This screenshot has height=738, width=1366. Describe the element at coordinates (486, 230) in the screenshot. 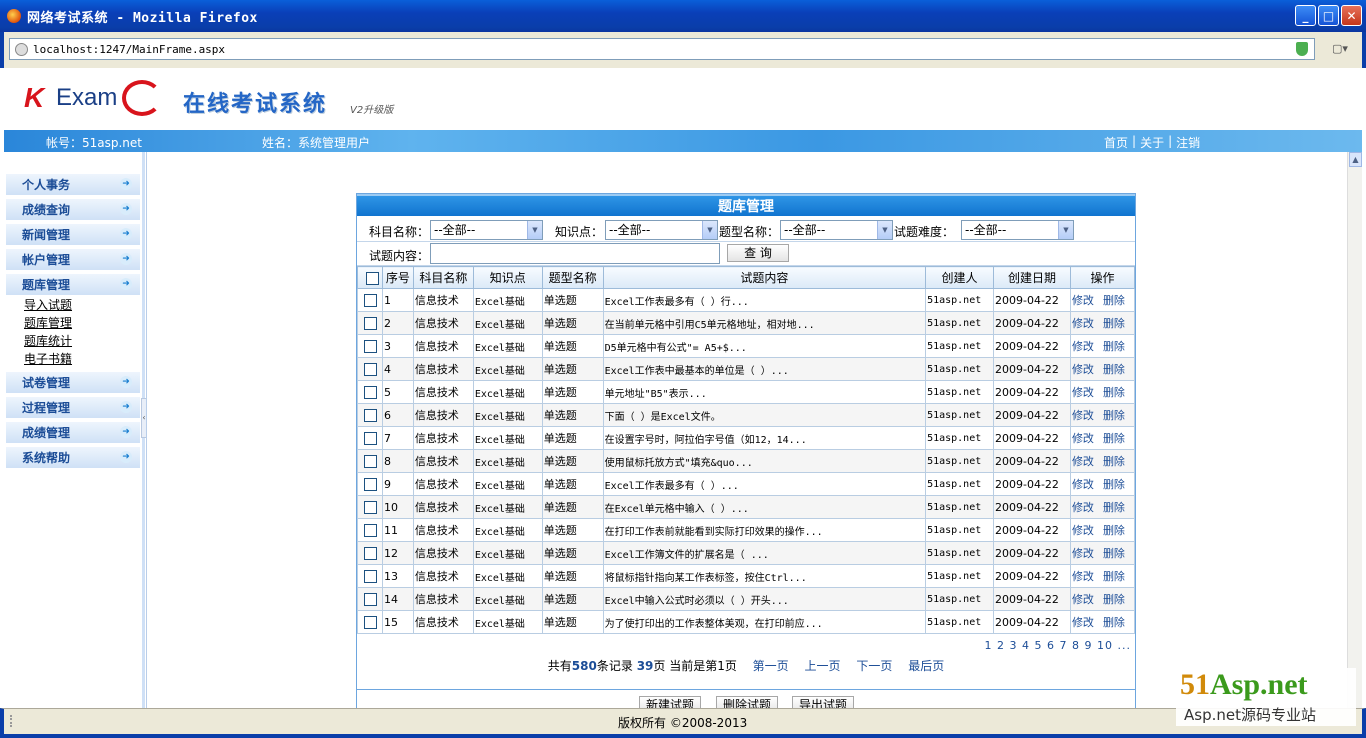

I see `subject-select: --全部-- ▼` at that location.